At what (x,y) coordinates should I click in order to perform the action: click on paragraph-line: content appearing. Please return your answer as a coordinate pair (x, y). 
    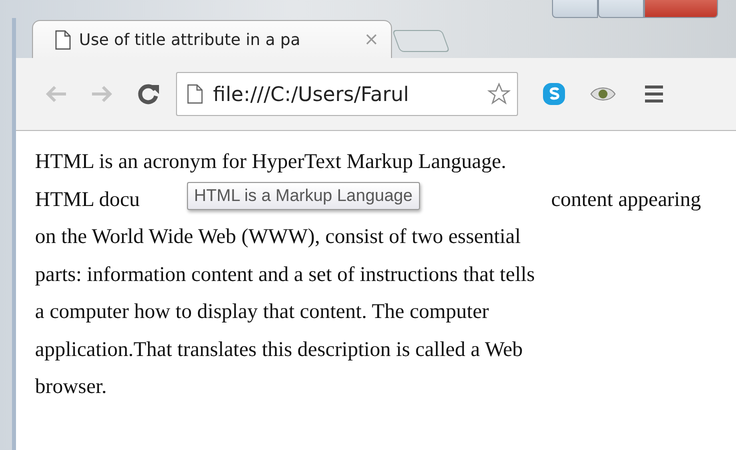
    Looking at the image, I should click on (626, 199).